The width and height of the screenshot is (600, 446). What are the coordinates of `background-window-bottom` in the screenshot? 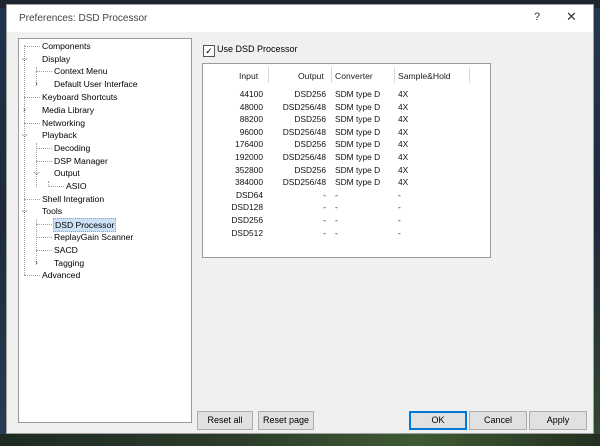 It's located at (300, 440).